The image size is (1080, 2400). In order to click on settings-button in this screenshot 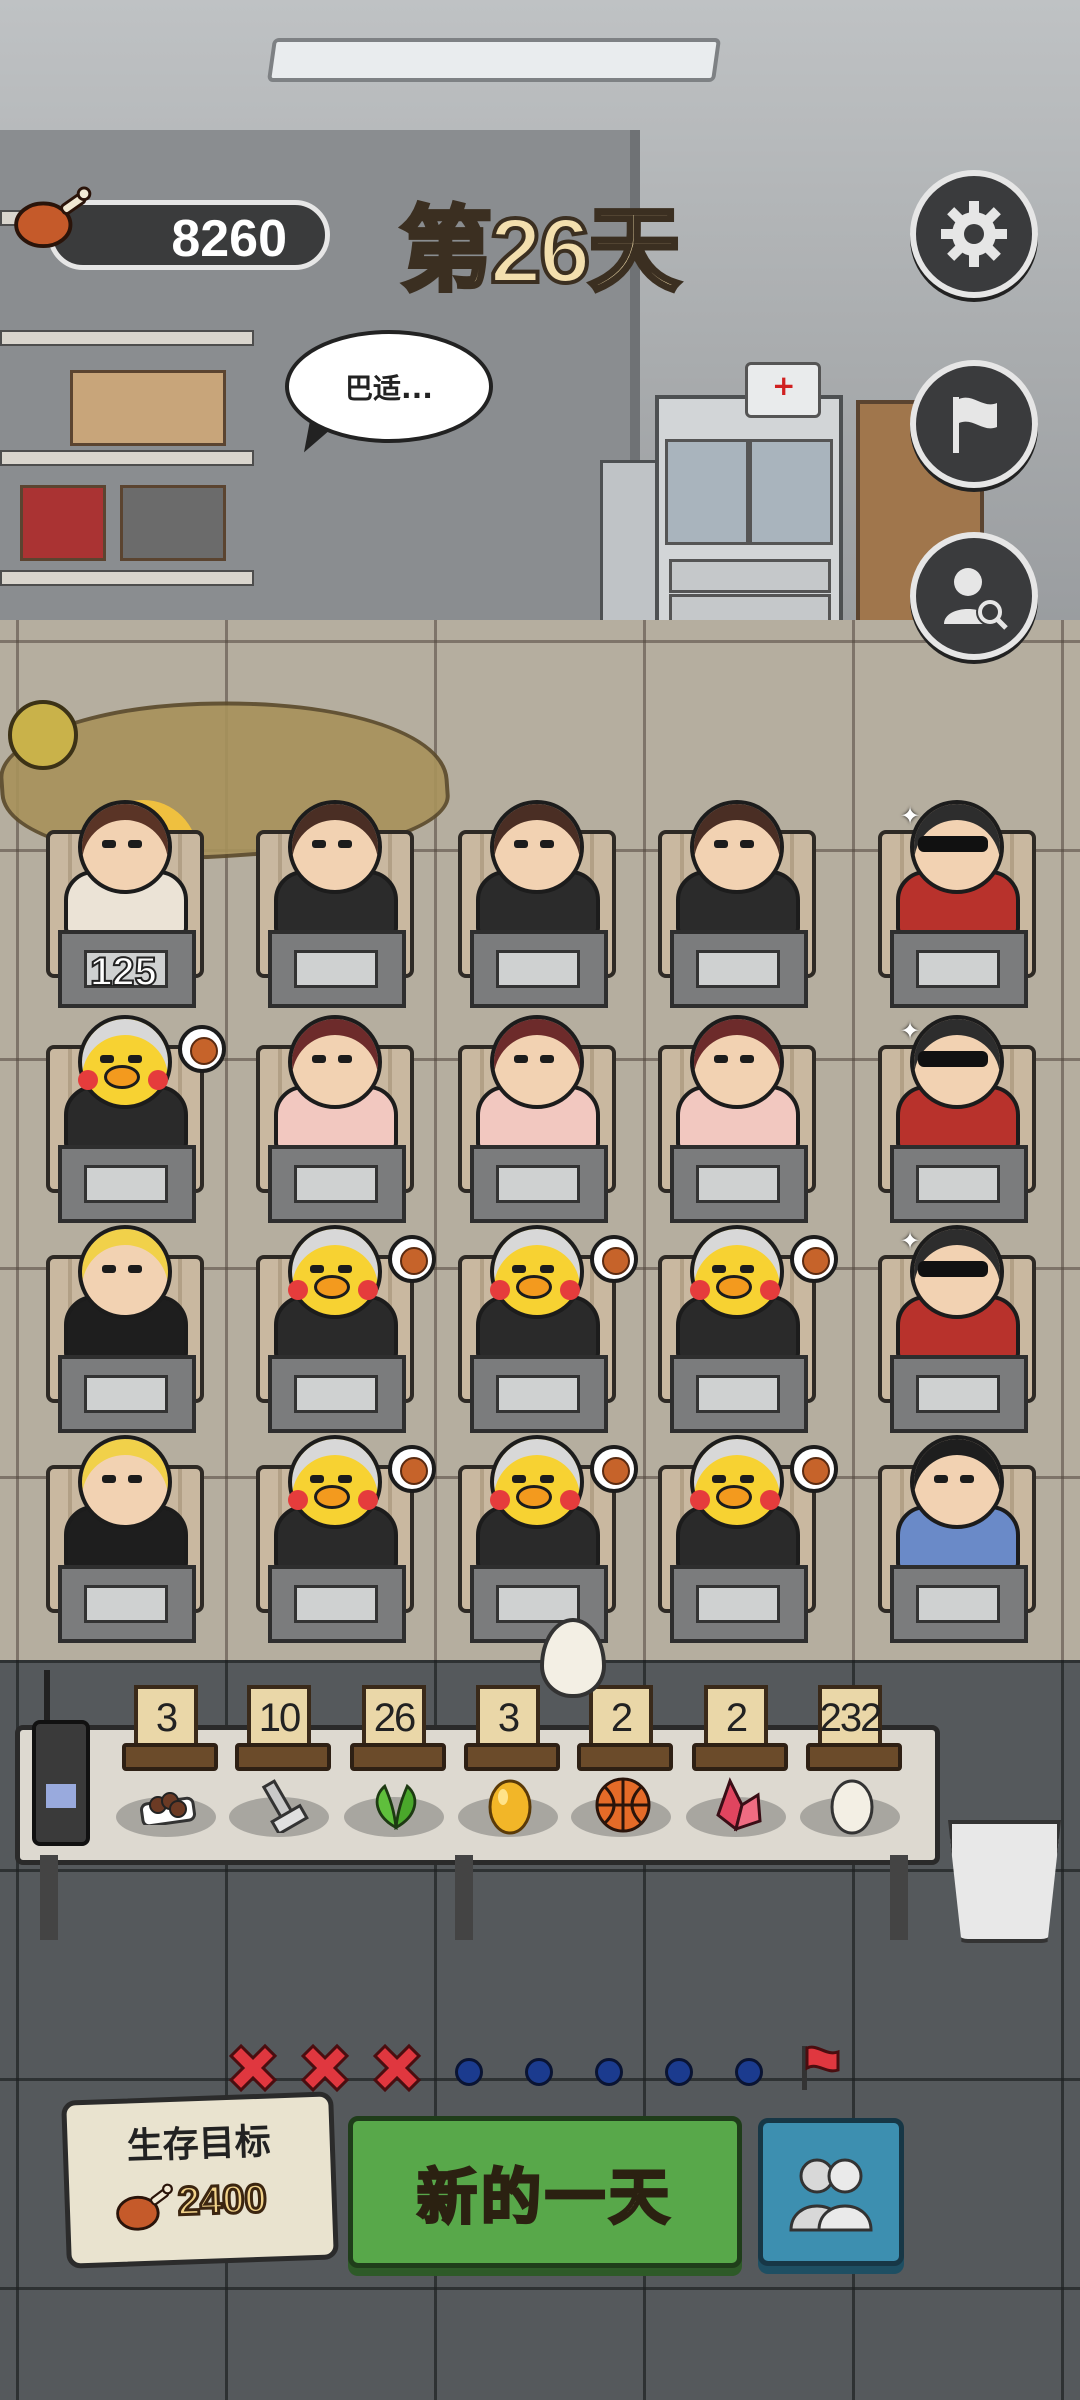, I will do `click(974, 234)`.